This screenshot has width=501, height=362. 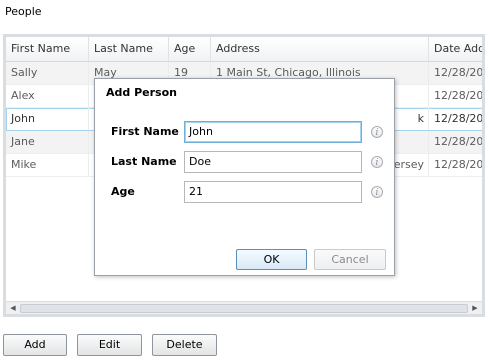 I want to click on age-label: Age, so click(x=123, y=191).